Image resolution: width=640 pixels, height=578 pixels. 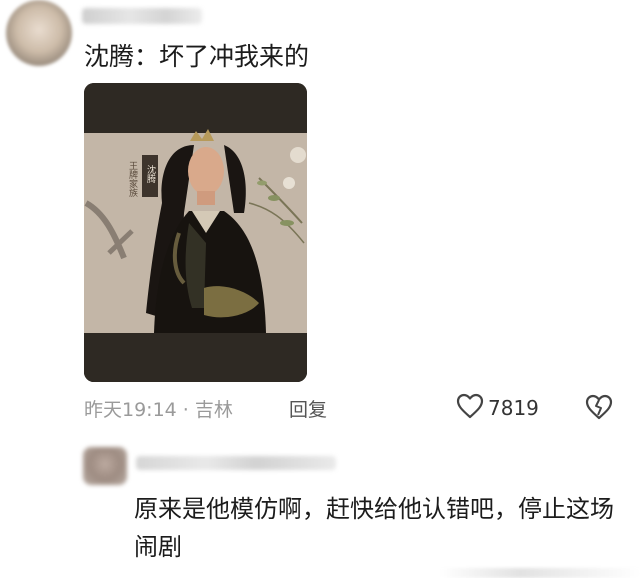 I want to click on like-button: 7819, so click(x=497, y=408).